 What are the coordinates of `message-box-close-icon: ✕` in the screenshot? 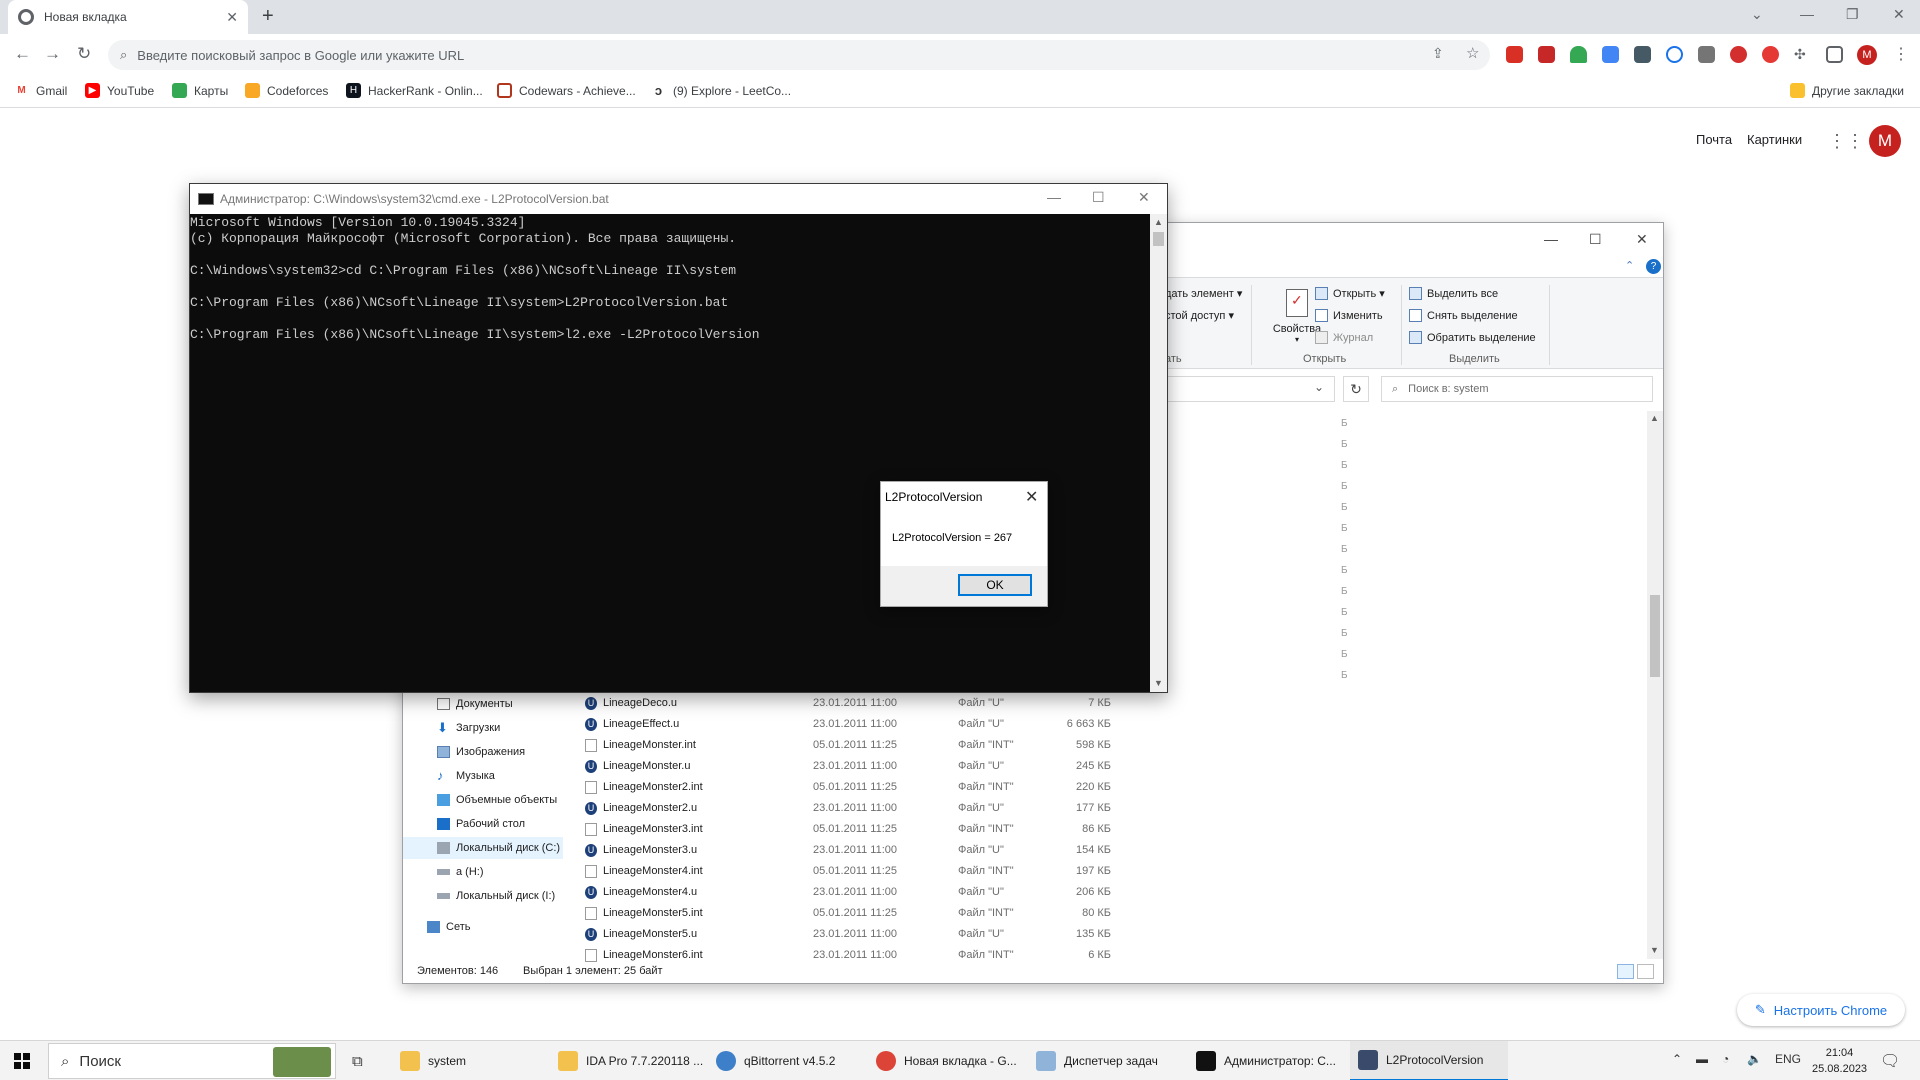 It's located at (1031, 497).